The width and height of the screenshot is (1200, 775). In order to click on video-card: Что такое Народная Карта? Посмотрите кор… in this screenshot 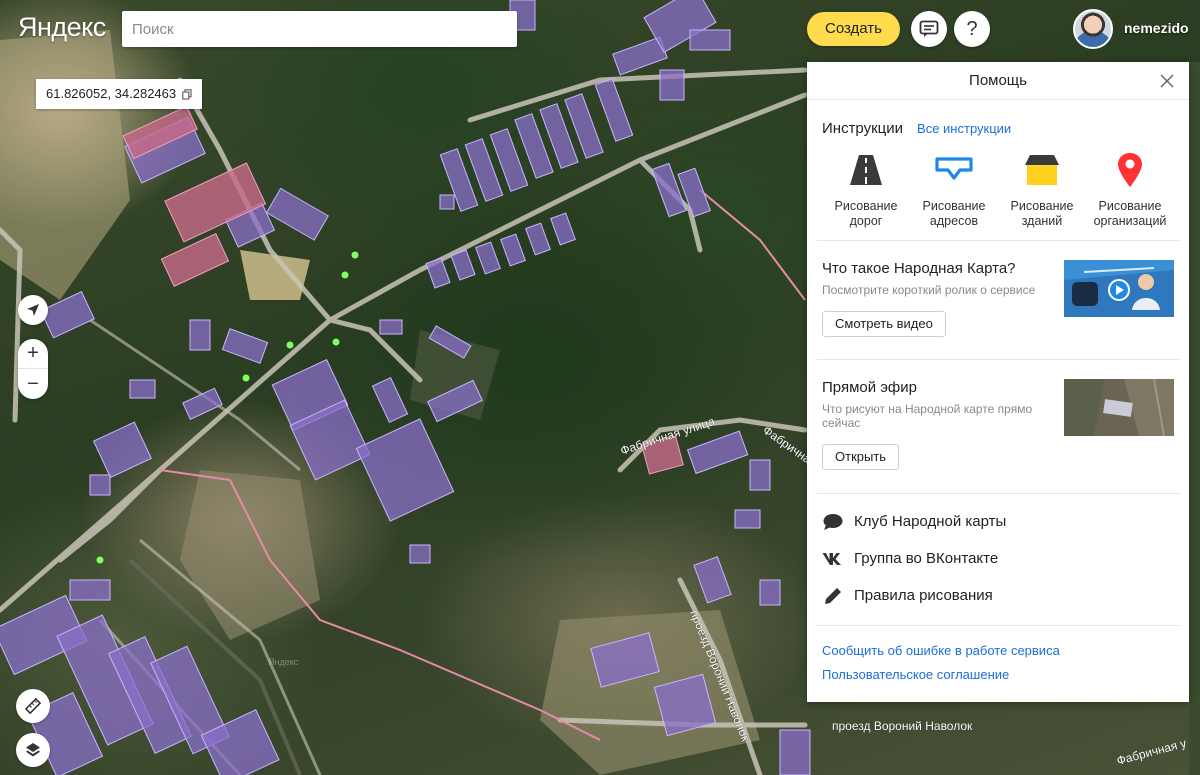, I will do `click(998, 298)`.